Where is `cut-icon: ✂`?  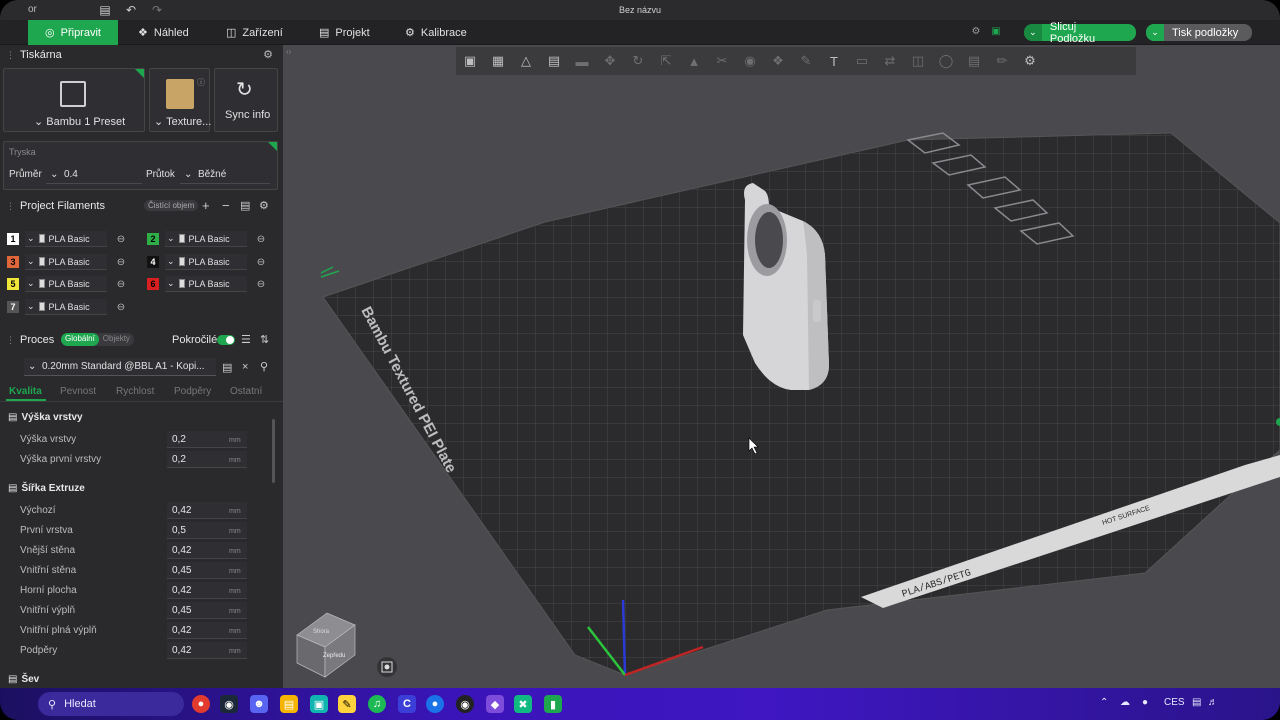
cut-icon: ✂ is located at coordinates (722, 61).